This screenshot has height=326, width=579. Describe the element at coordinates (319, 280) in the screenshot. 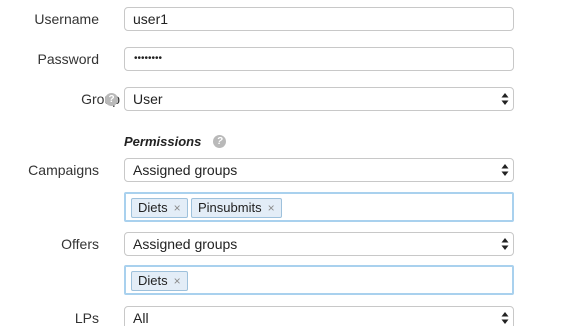

I see `offers-tag-input: Diets ×` at that location.